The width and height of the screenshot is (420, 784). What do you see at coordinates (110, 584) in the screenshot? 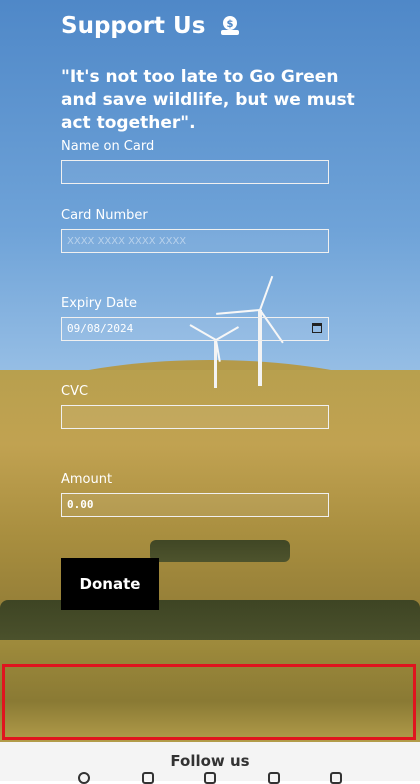
I see `donate-button: Donate` at bounding box center [110, 584].